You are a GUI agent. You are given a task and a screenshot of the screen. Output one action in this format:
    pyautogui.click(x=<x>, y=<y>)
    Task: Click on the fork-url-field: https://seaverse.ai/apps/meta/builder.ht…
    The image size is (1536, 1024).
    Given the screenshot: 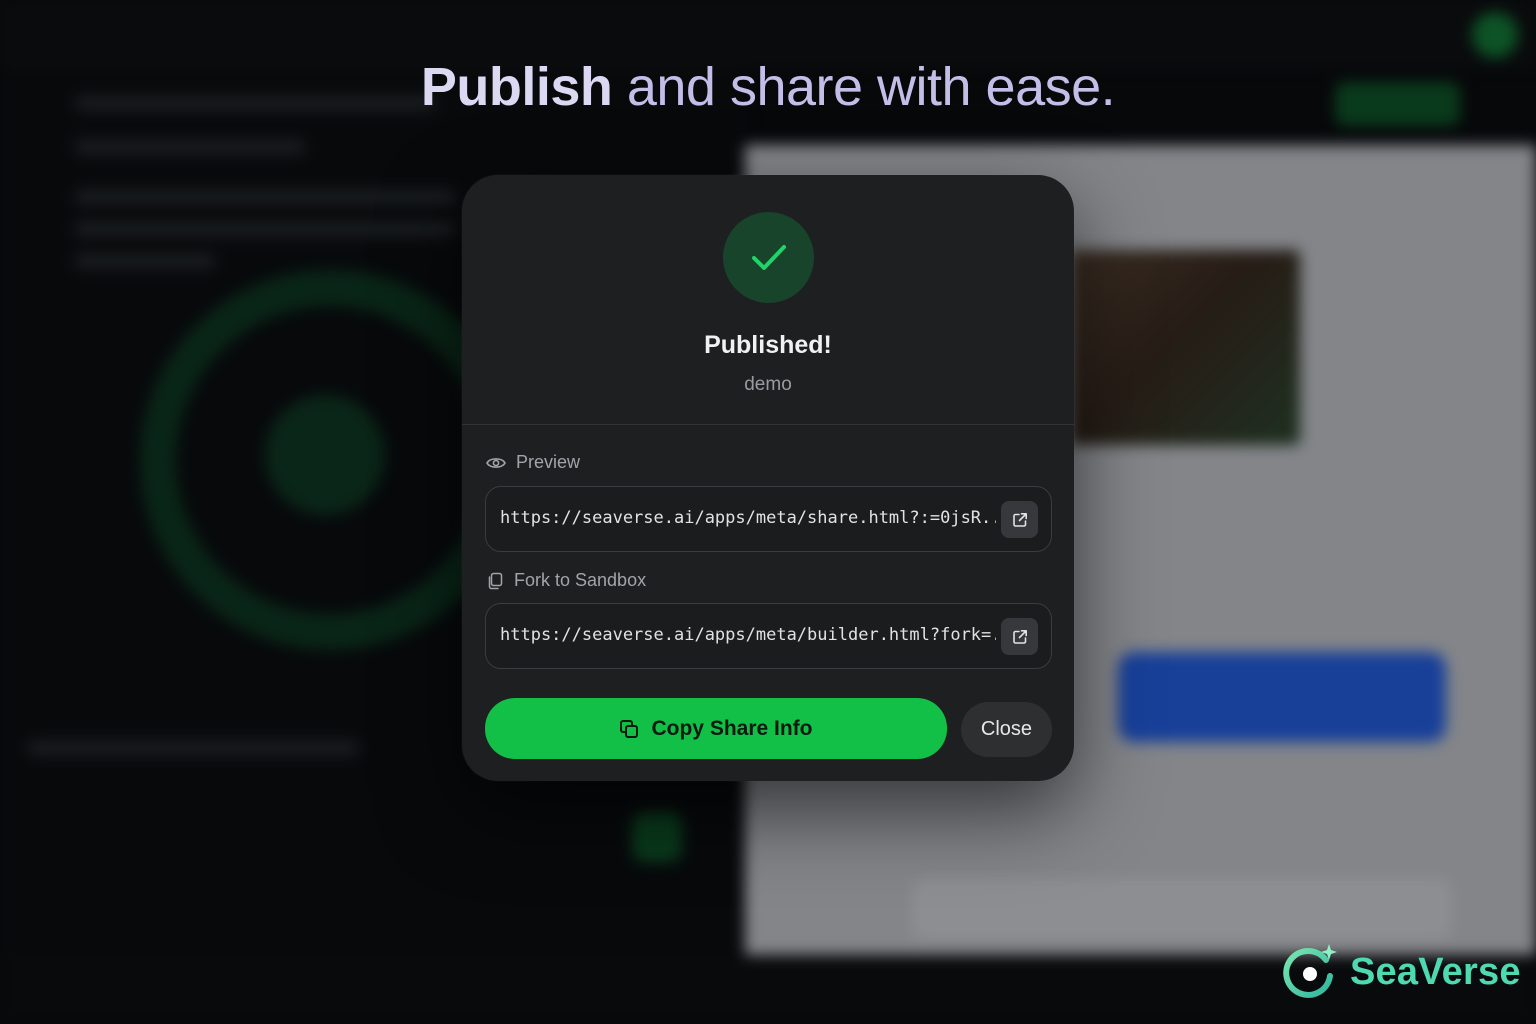 What is the action you would take?
    pyautogui.click(x=768, y=636)
    